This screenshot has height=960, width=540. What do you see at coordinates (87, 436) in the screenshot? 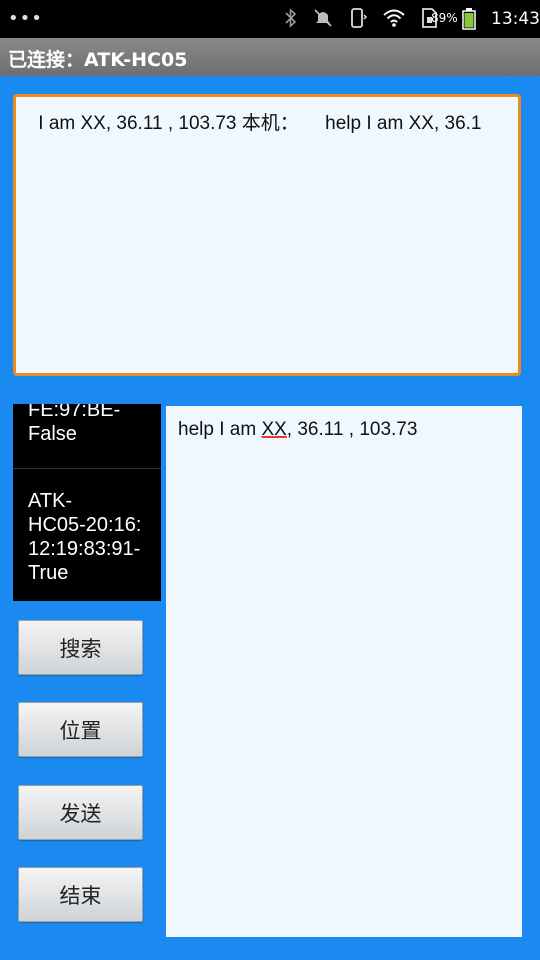
I see `device-item: FE:97:BE- False` at bounding box center [87, 436].